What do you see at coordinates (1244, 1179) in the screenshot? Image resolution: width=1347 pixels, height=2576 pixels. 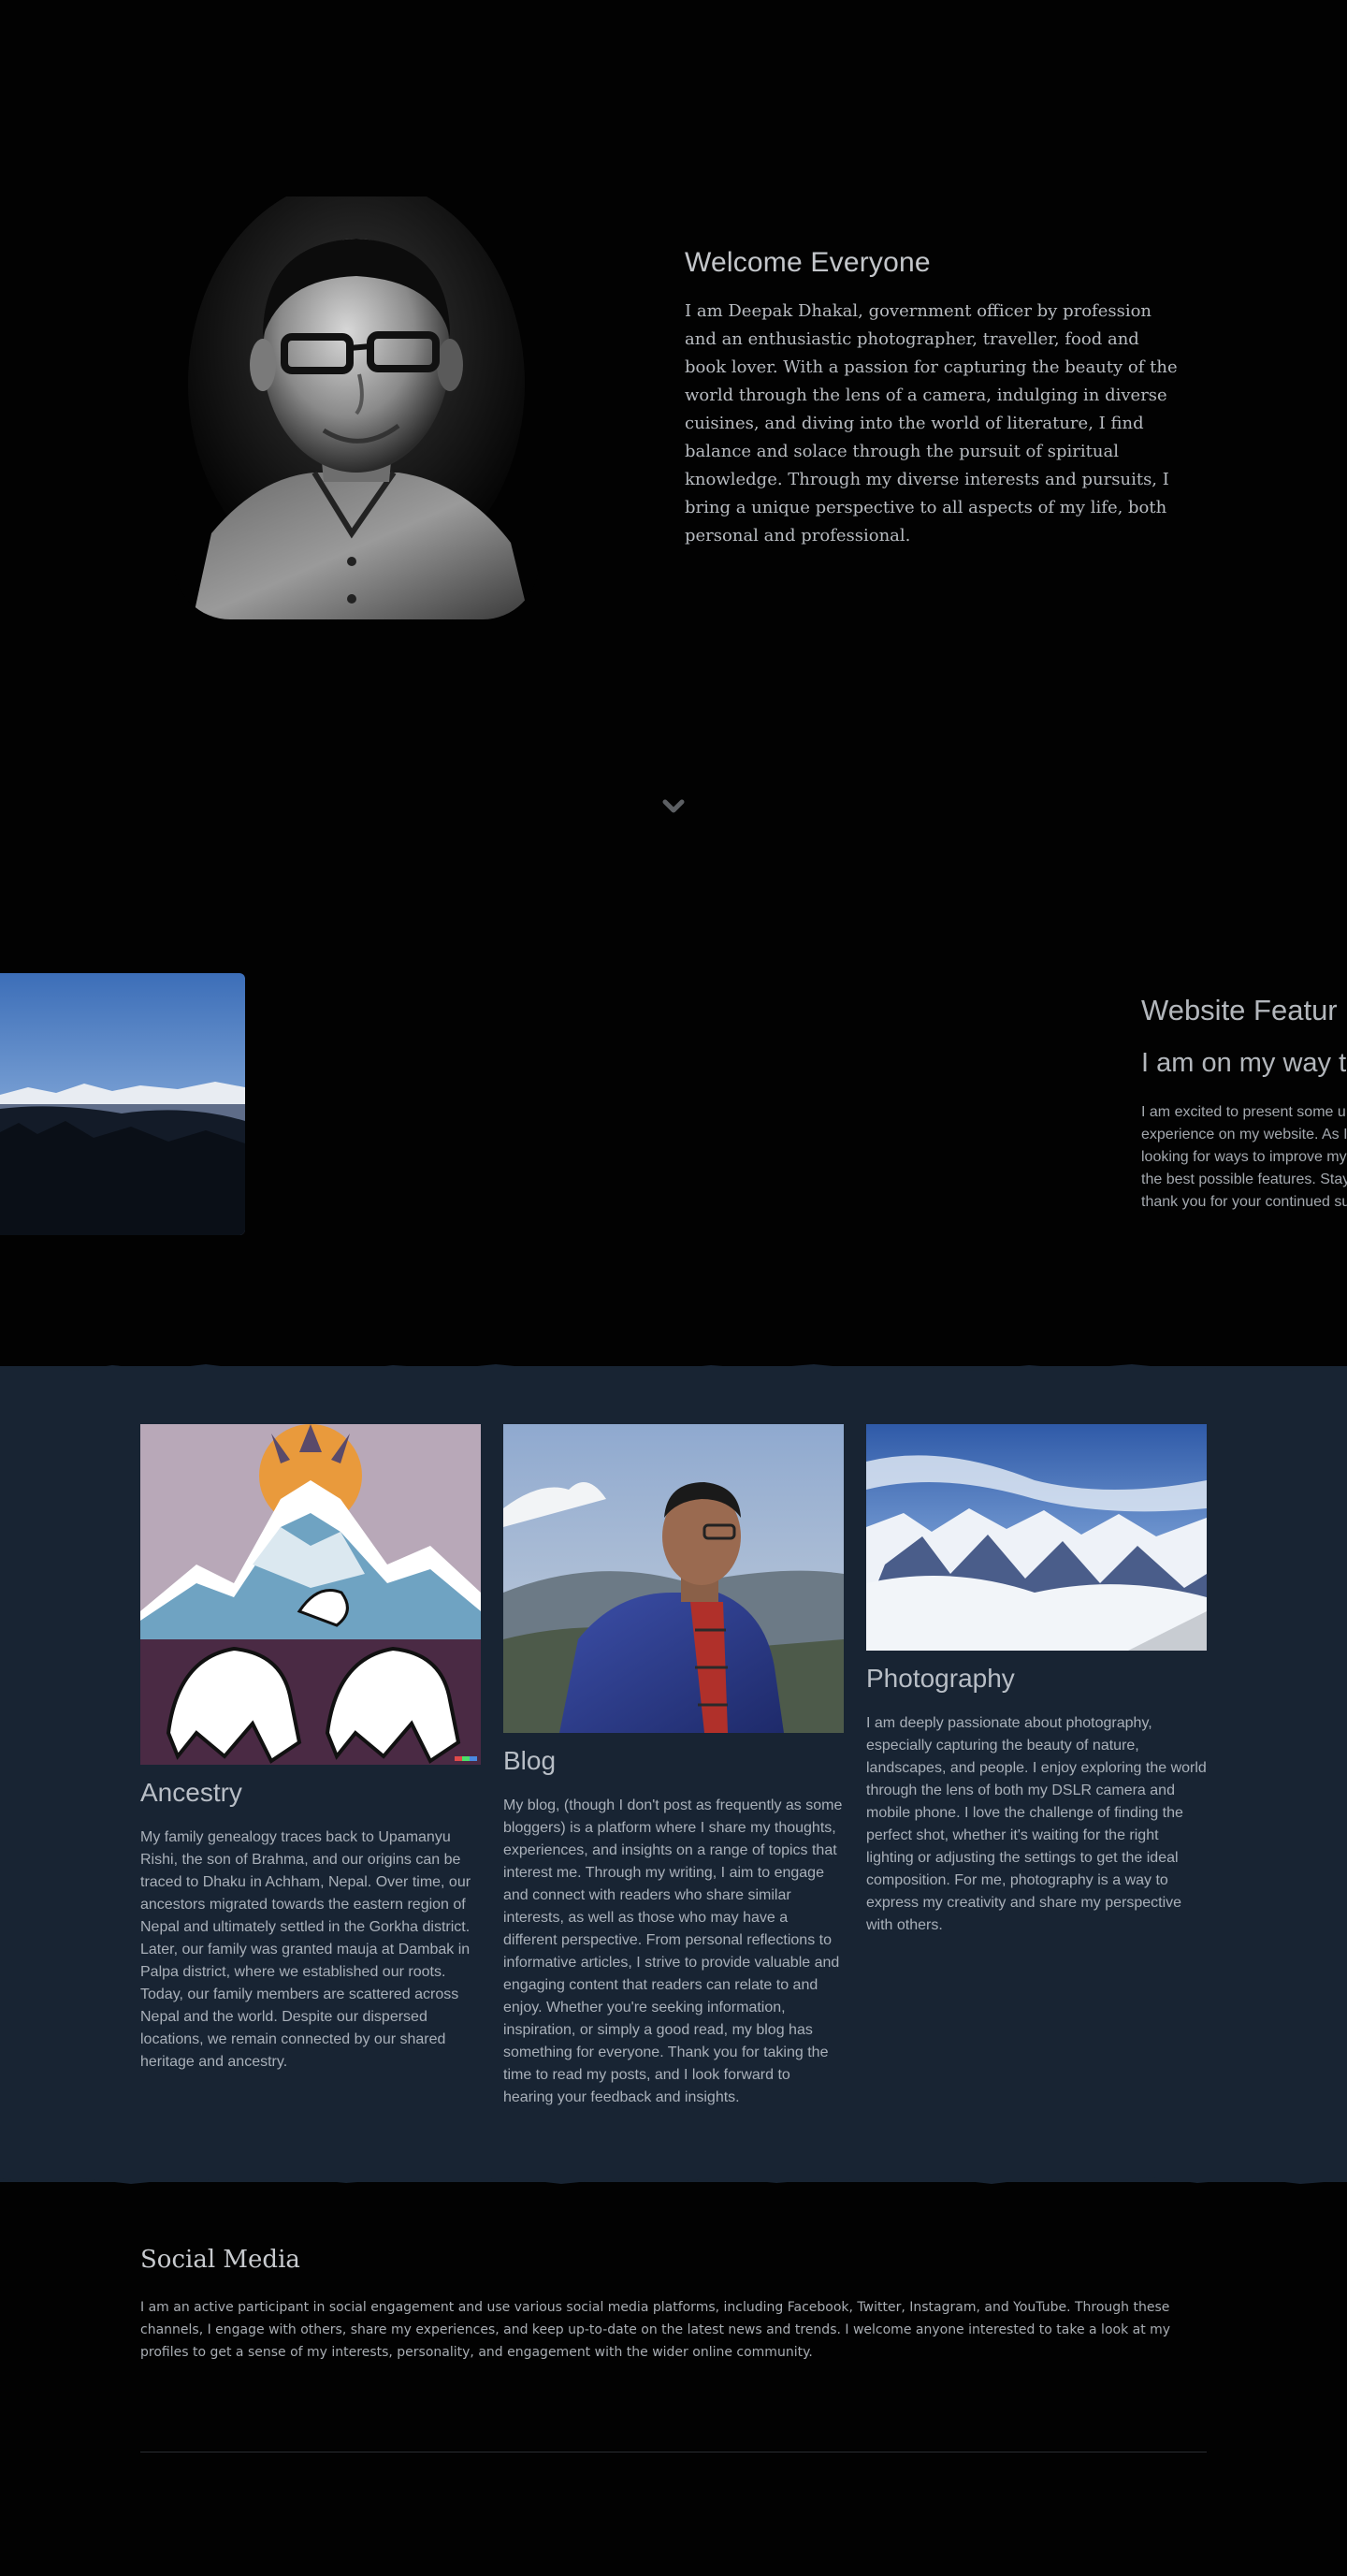 I see `features-body-line: the best possible features. Stay` at bounding box center [1244, 1179].